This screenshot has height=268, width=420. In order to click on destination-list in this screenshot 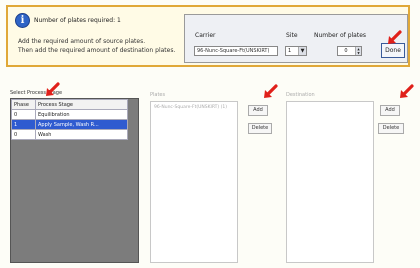, I will do `click(330, 182)`.